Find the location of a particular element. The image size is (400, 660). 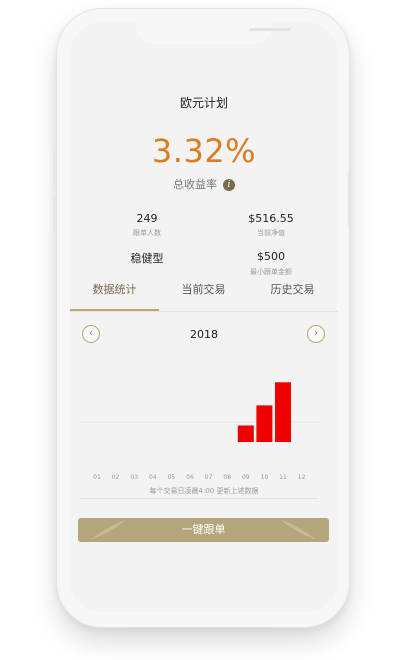

month-label-11: 11 is located at coordinates (283, 477).